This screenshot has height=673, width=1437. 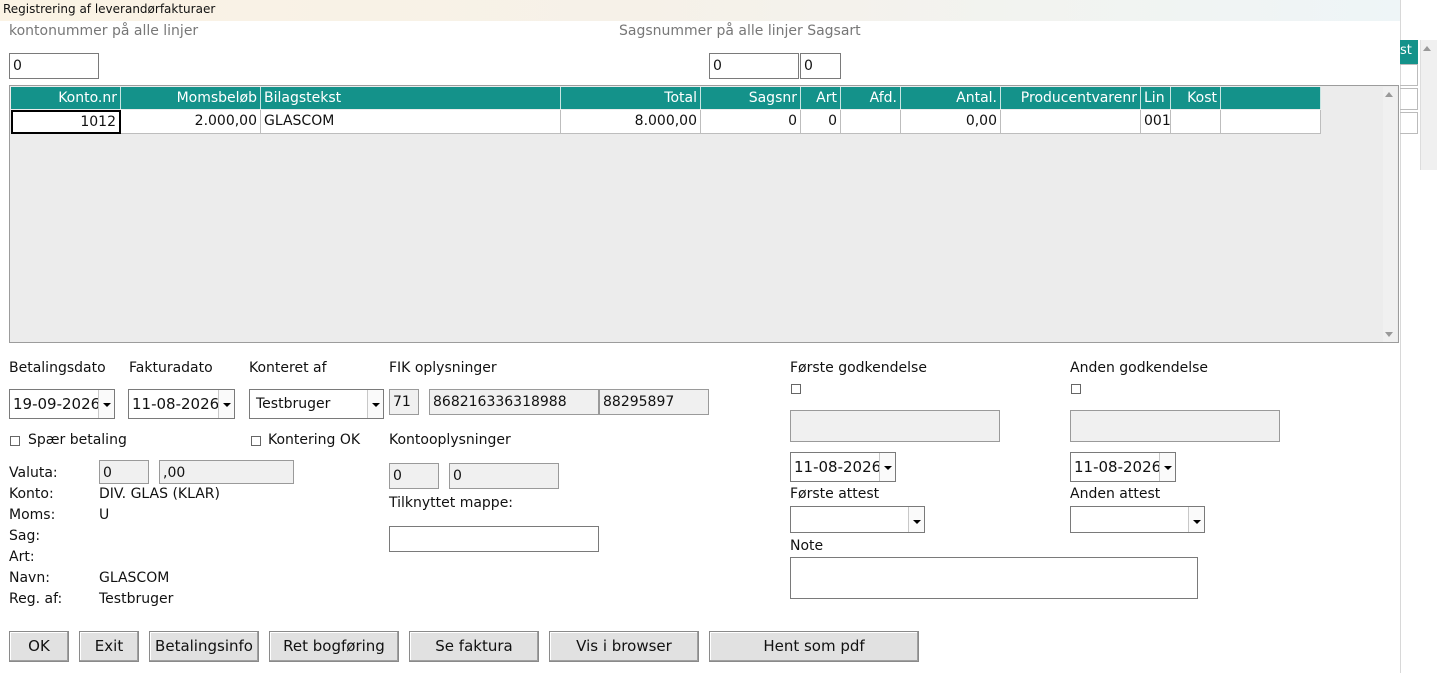 I want to click on col-sagsnr: Sagsnr, so click(x=751, y=98).